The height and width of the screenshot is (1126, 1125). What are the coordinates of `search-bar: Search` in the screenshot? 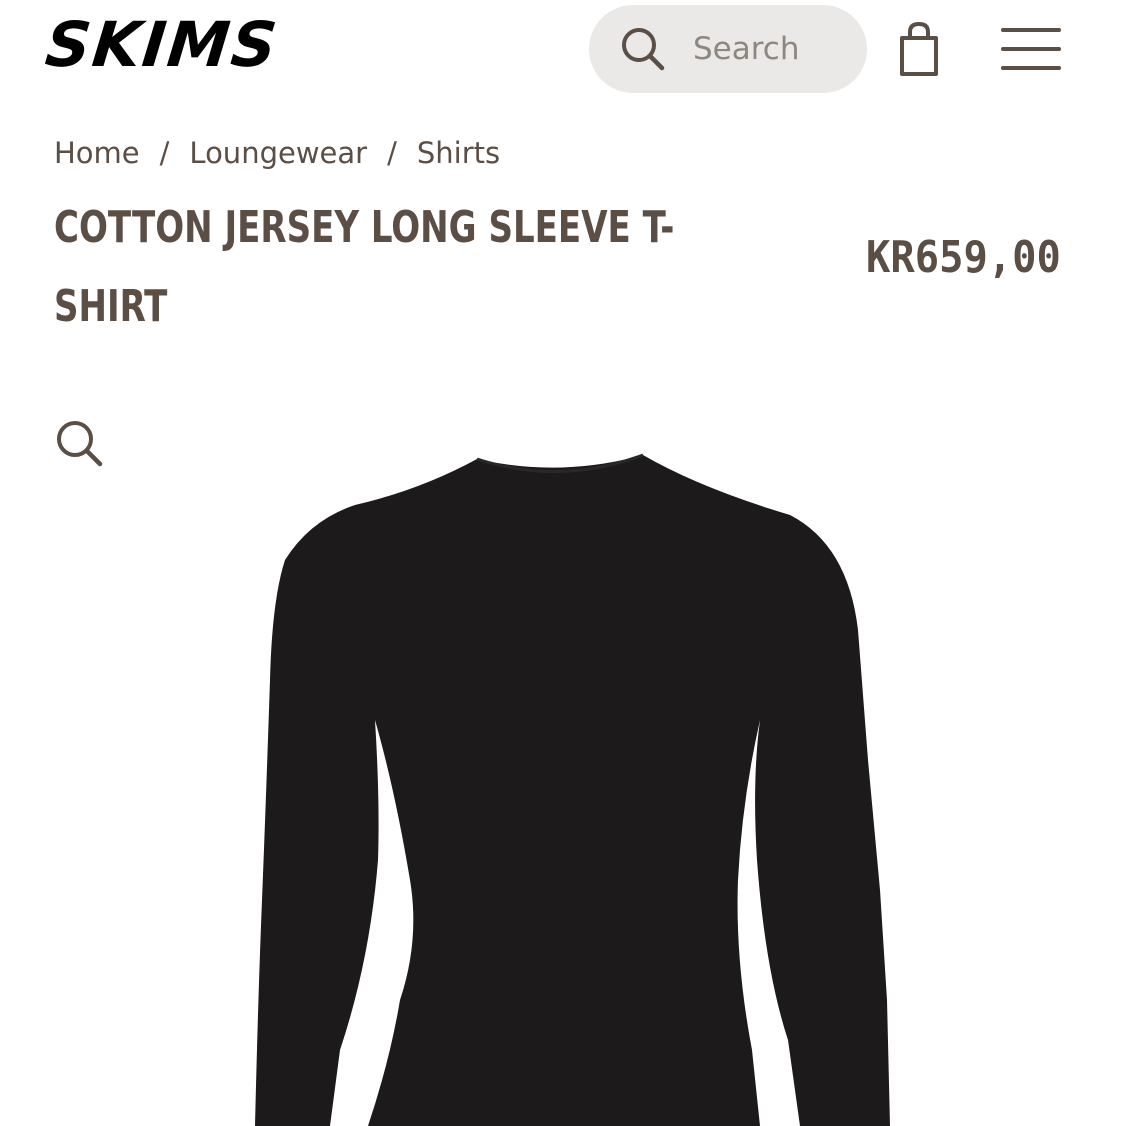 It's located at (728, 49).